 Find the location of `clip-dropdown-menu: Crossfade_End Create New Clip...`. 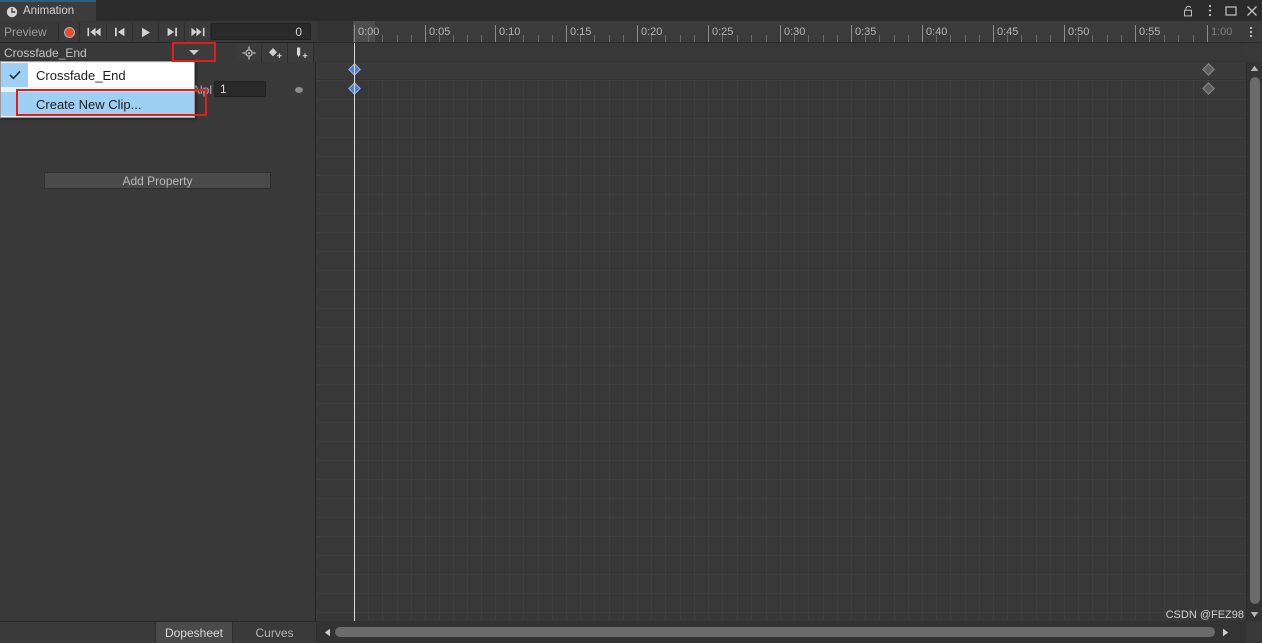

clip-dropdown-menu: Crossfade_End Create New Clip... is located at coordinates (97, 89).